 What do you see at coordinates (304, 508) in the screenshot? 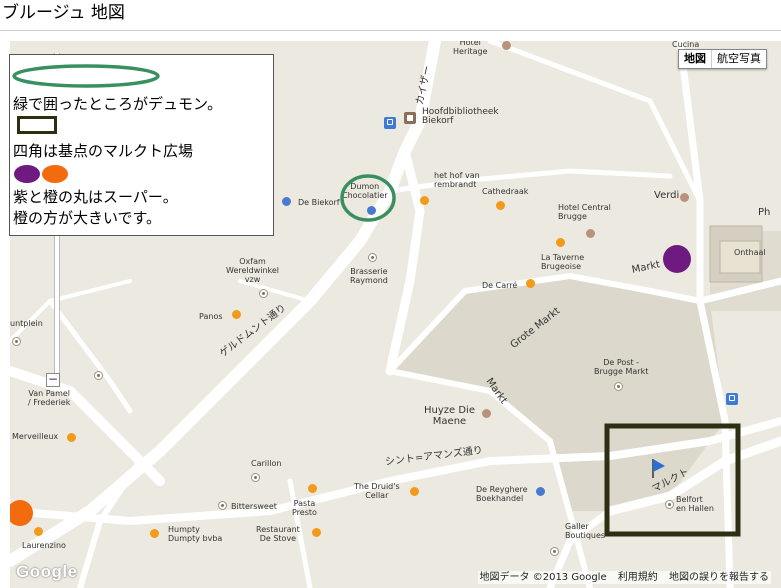
I see `place-label-pasta-presto: Pasta Presto` at bounding box center [304, 508].